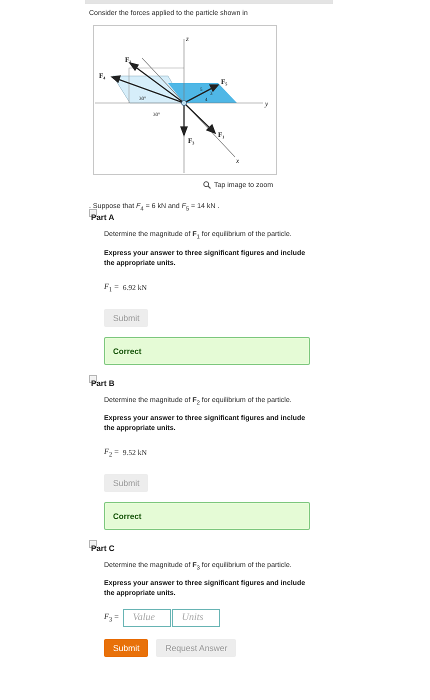  What do you see at coordinates (207, 185) in the screenshot?
I see `zoom-icon` at bounding box center [207, 185].